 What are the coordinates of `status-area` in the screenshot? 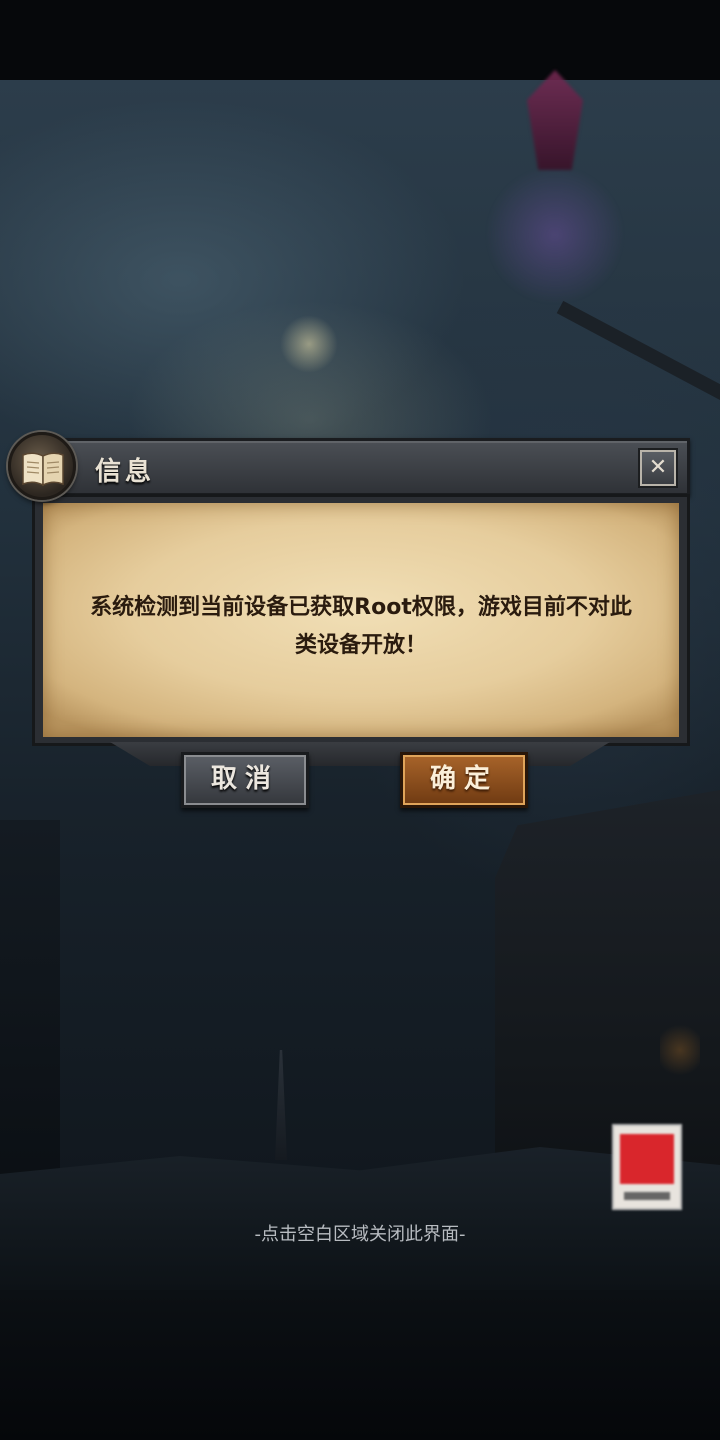 It's located at (360, 40).